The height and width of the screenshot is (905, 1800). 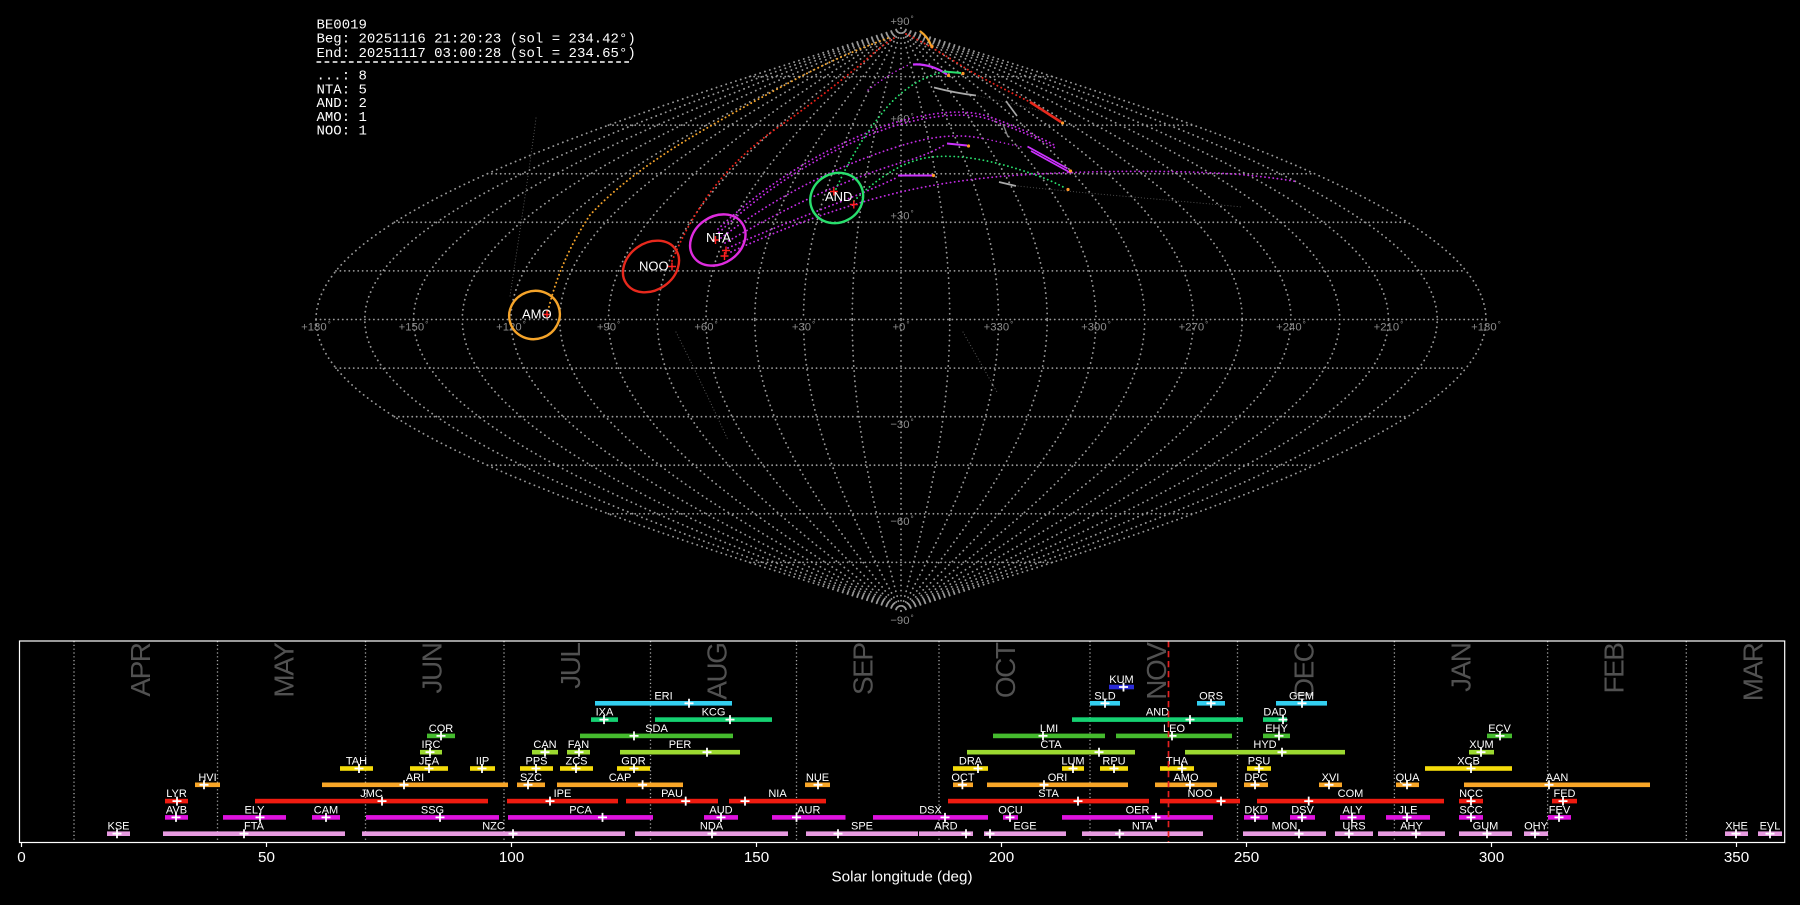 What do you see at coordinates (663, 696) in the screenshot?
I see `svg-text: ERI` at bounding box center [663, 696].